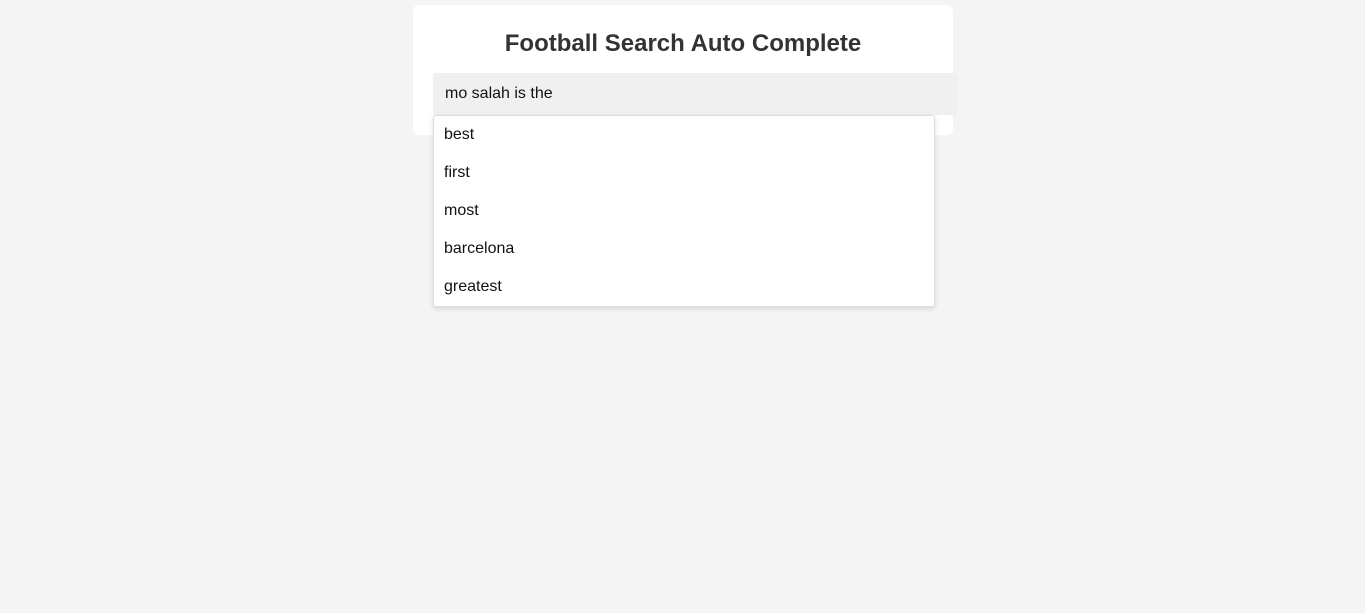 This screenshot has width=1365, height=613. I want to click on suggestion-item-most: most, so click(684, 211).